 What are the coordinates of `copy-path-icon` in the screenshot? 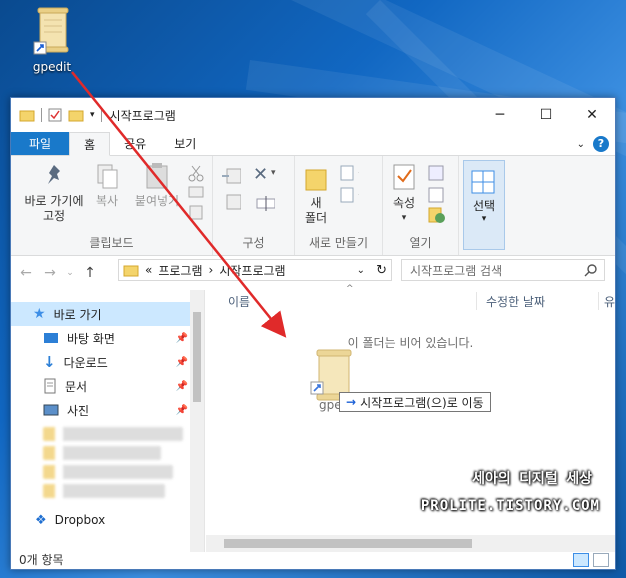 It's located at (197, 193).